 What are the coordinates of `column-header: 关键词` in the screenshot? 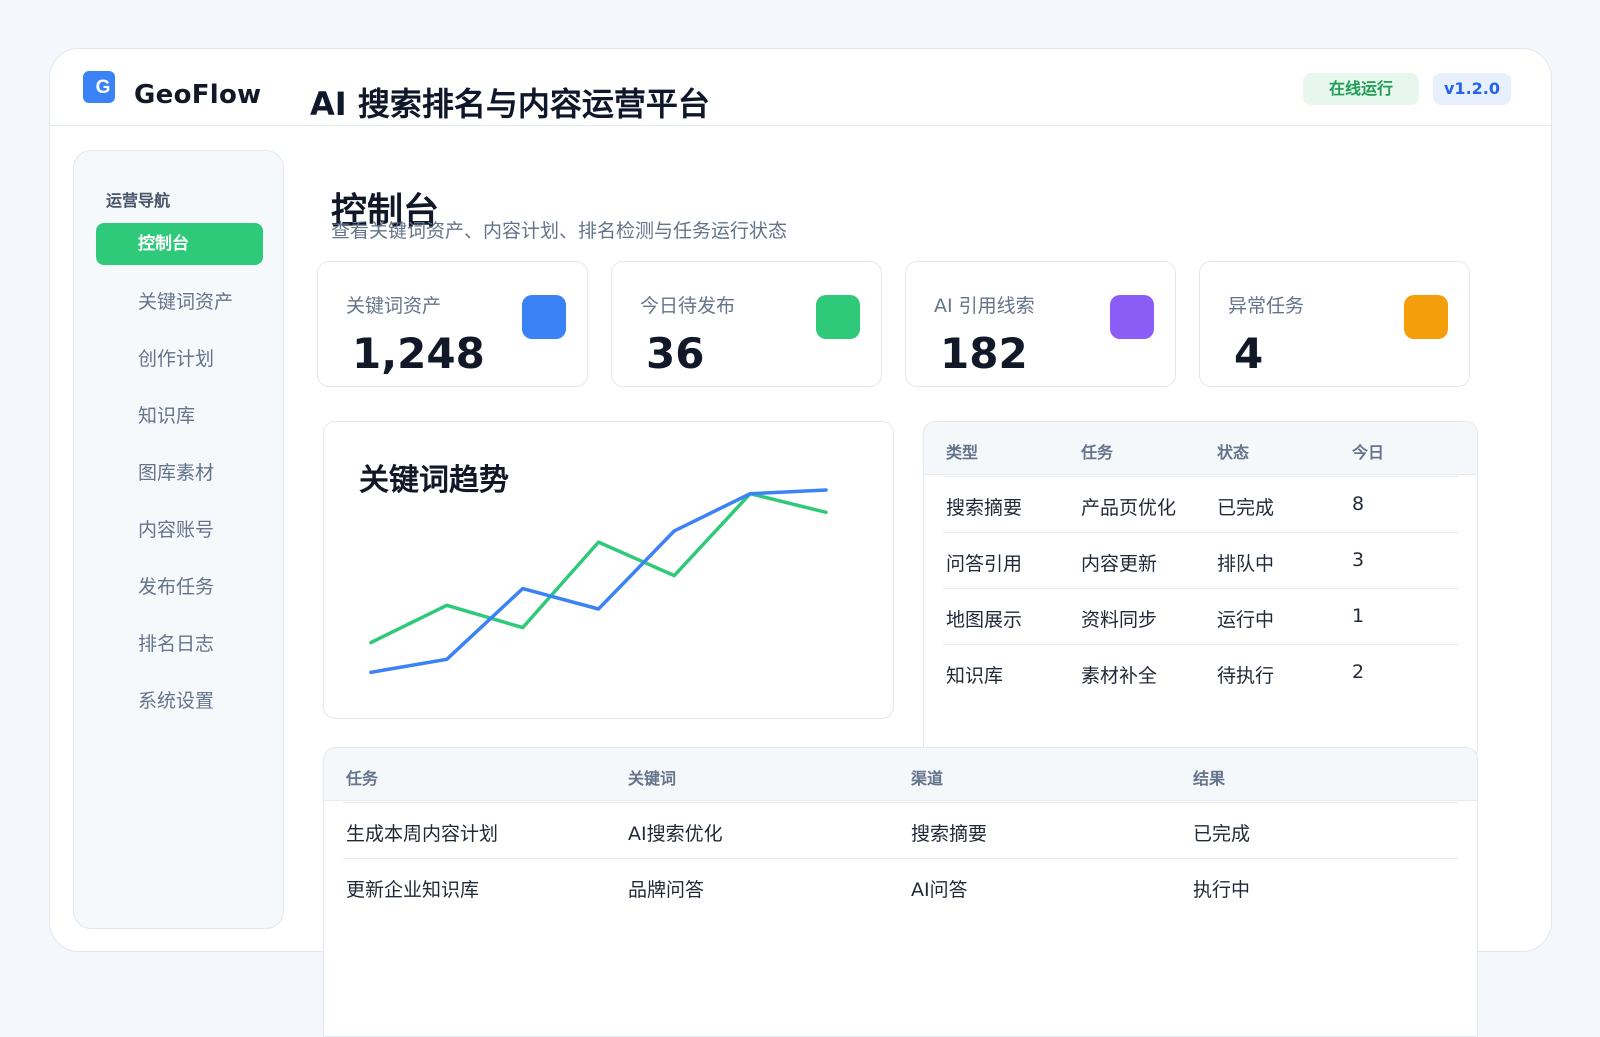 It's located at (652, 777).